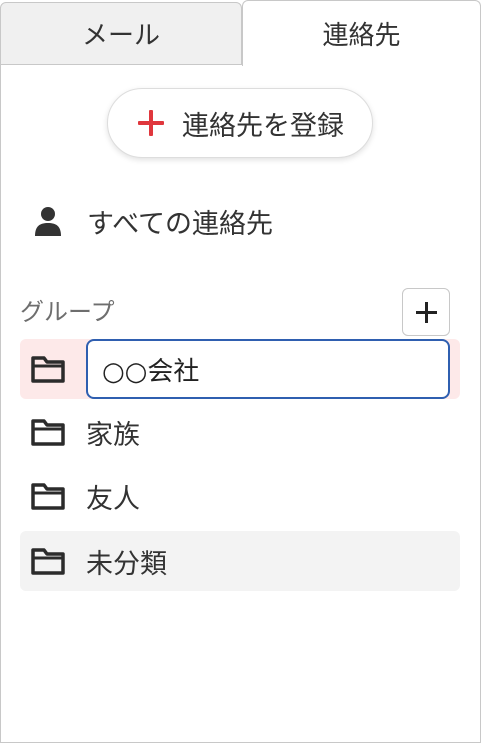  What do you see at coordinates (240, 561) in the screenshot?
I see `group-row-selected: 未分類` at bounding box center [240, 561].